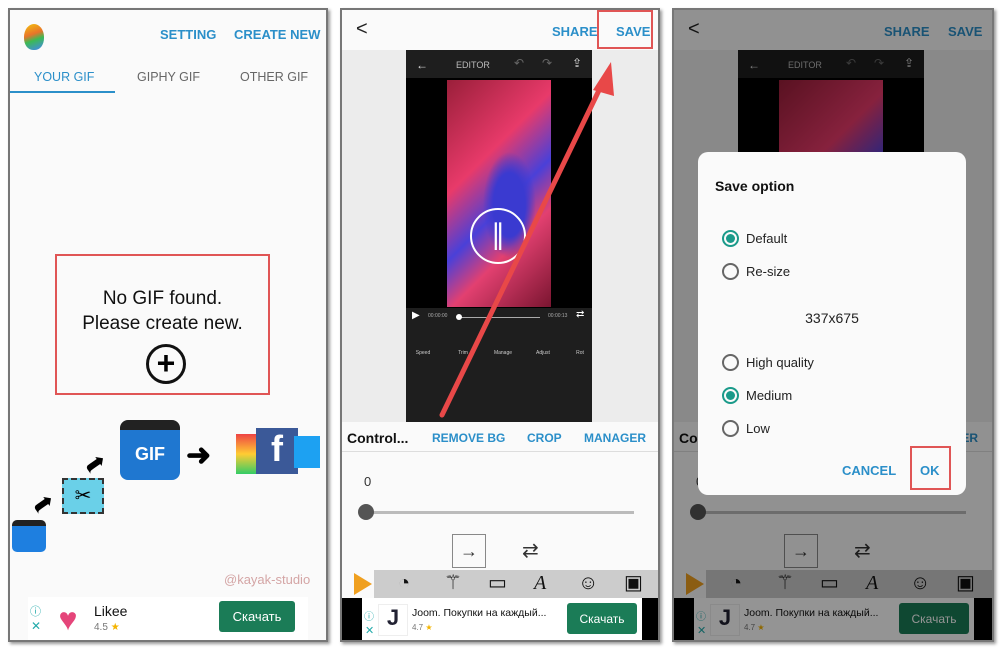  I want to click on dimensions-text: 337x675, so click(832, 318).